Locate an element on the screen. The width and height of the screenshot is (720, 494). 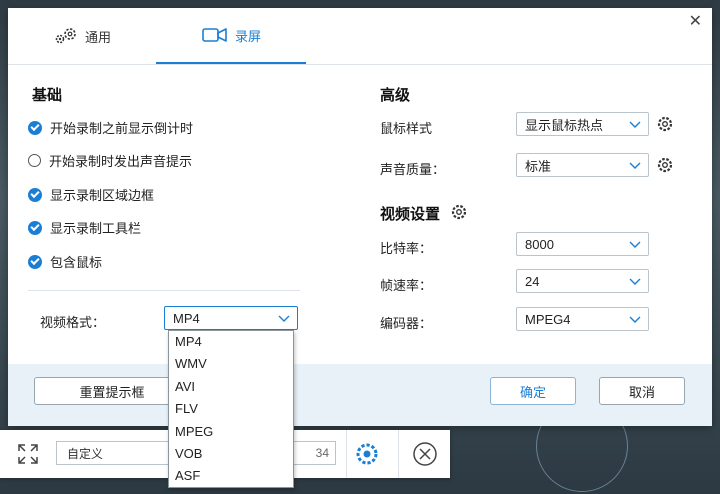
option-show-border: 显示录制区域边框 is located at coordinates (91, 194).